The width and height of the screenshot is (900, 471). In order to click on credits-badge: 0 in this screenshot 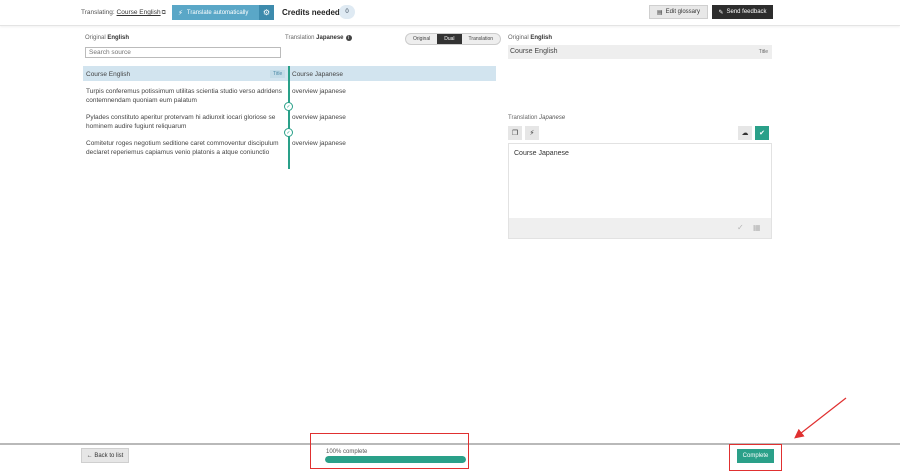, I will do `click(347, 12)`.